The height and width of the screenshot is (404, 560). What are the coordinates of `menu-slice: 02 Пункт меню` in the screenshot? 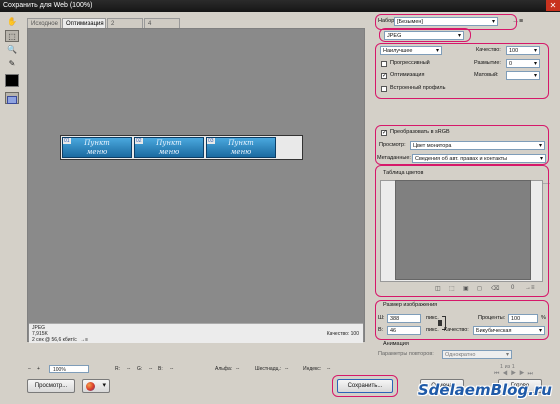 It's located at (169, 147).